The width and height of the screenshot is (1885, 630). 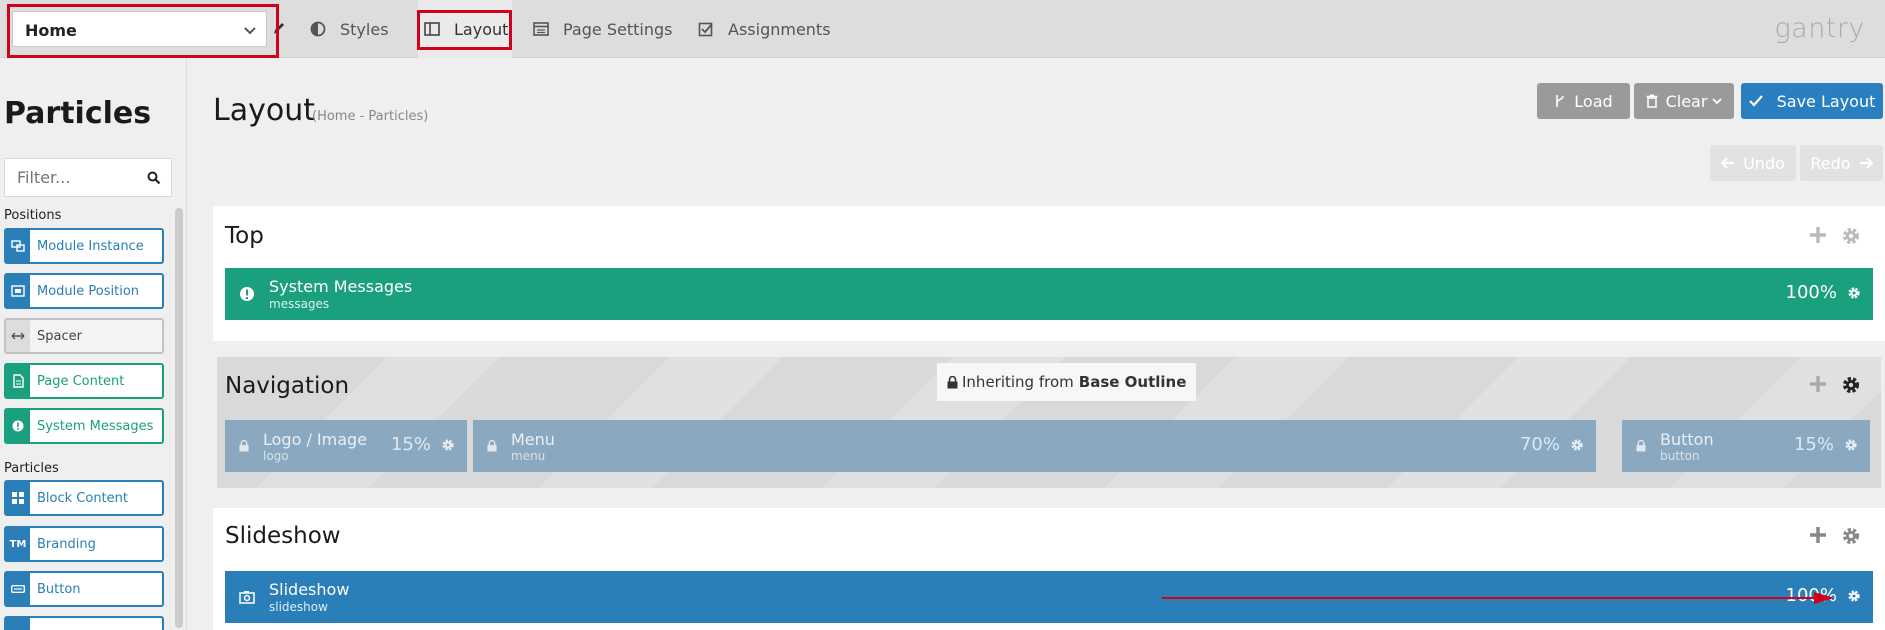 What do you see at coordinates (244, 236) in the screenshot?
I see `section-top-title: Top` at bounding box center [244, 236].